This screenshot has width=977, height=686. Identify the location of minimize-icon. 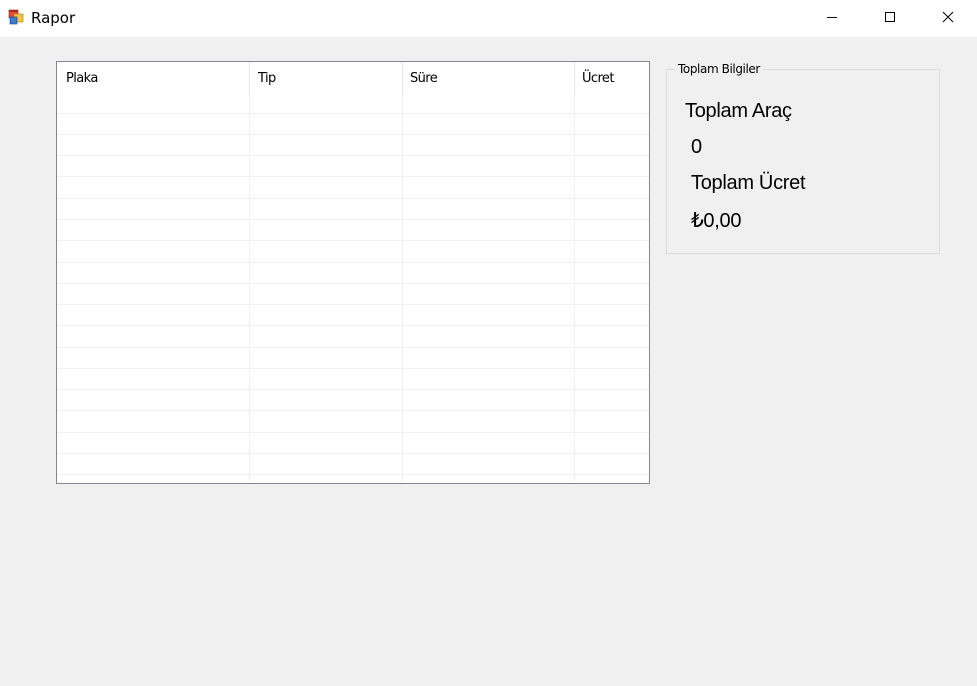
(832, 19).